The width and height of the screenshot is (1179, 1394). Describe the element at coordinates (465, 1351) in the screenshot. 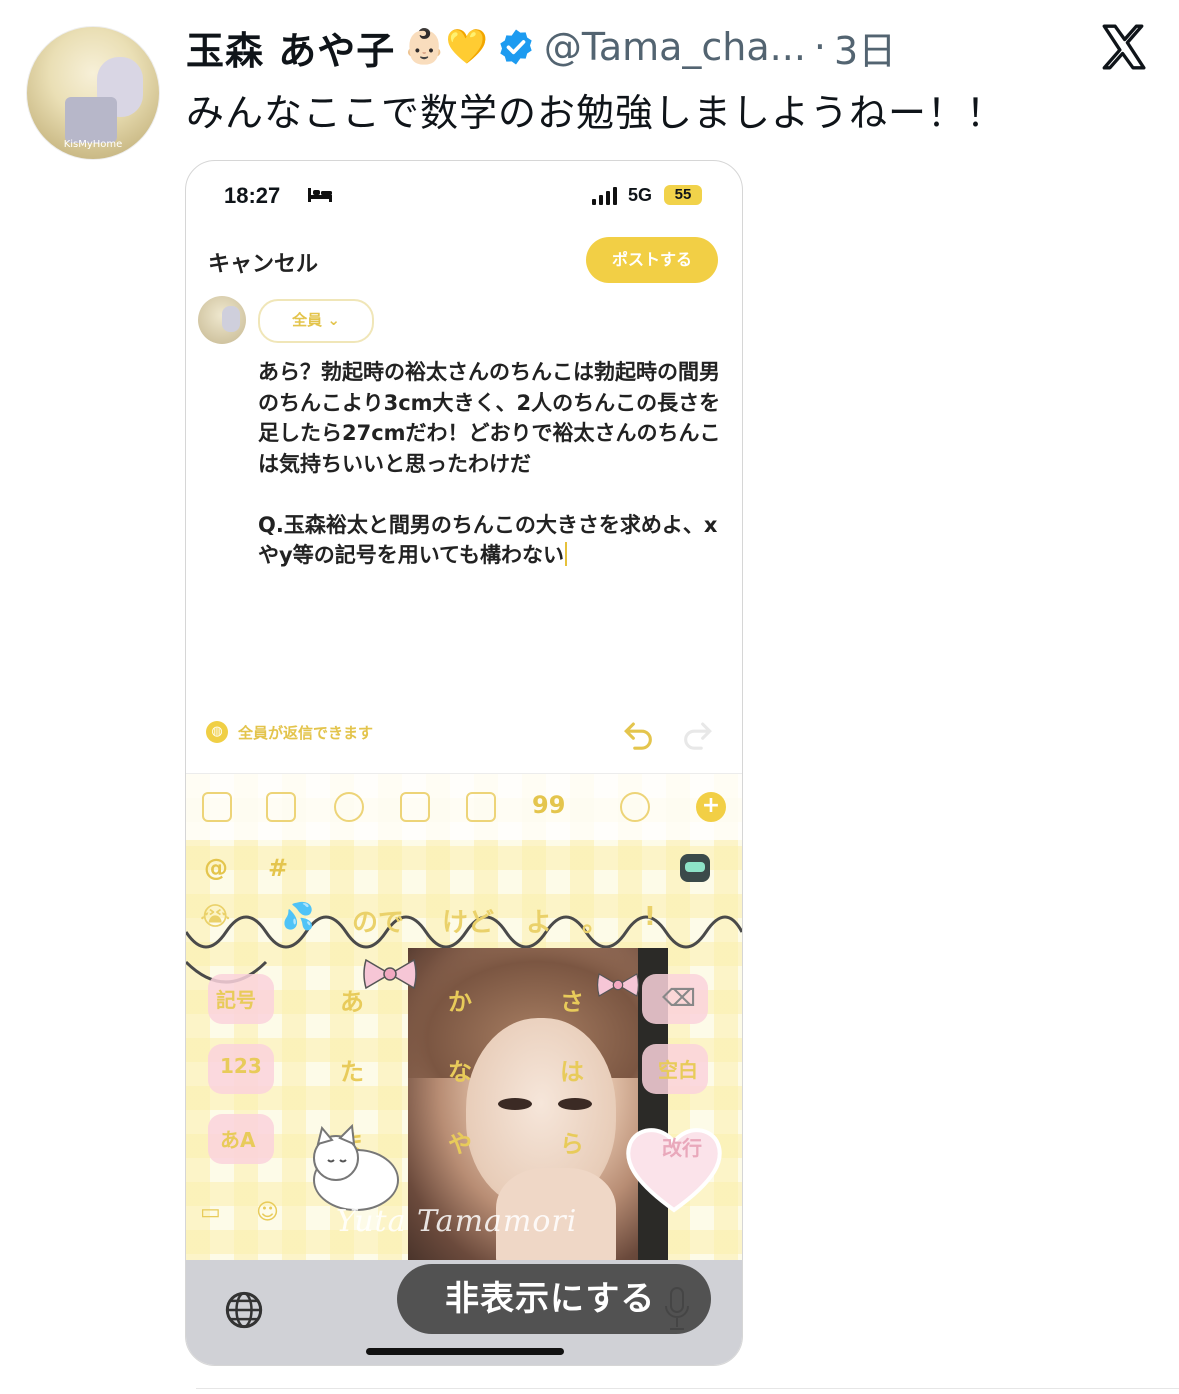

I see `home-indicator` at that location.